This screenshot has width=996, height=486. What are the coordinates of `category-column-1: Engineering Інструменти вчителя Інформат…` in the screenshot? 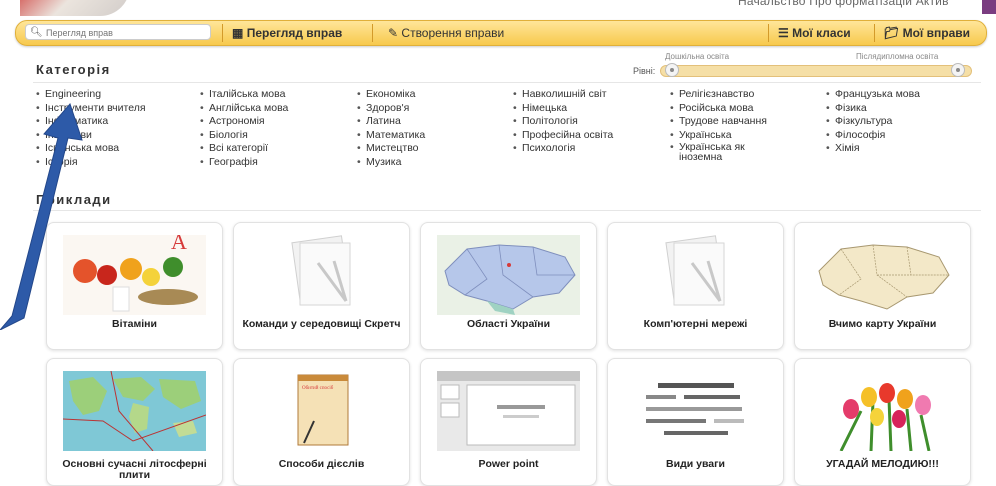 It's located at (91, 128).